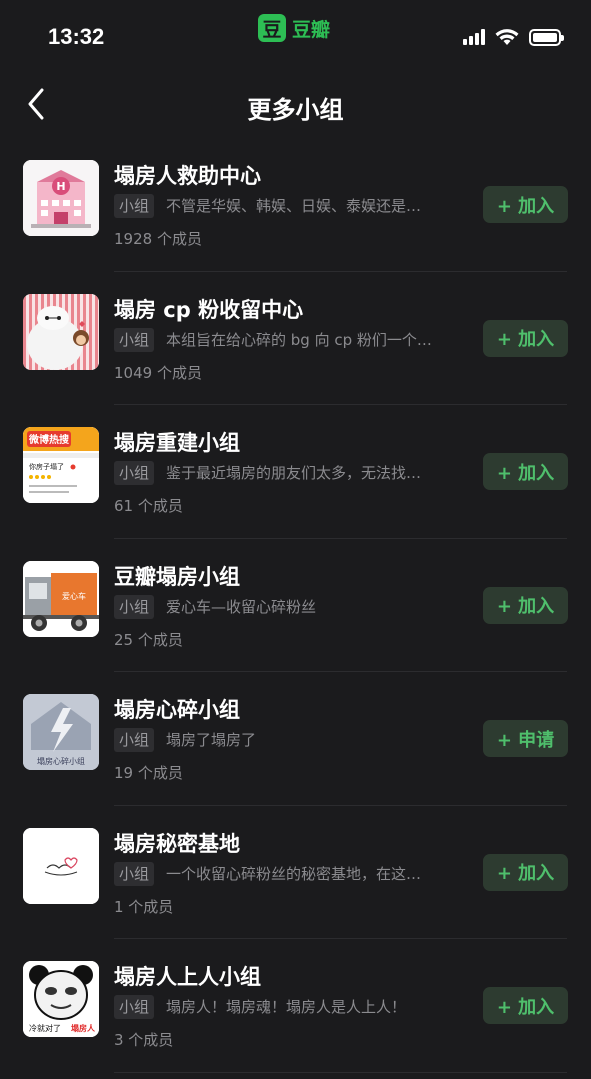 Image resolution: width=591 pixels, height=1079 pixels. I want to click on nav-bar: 更多小组, so click(295, 105).